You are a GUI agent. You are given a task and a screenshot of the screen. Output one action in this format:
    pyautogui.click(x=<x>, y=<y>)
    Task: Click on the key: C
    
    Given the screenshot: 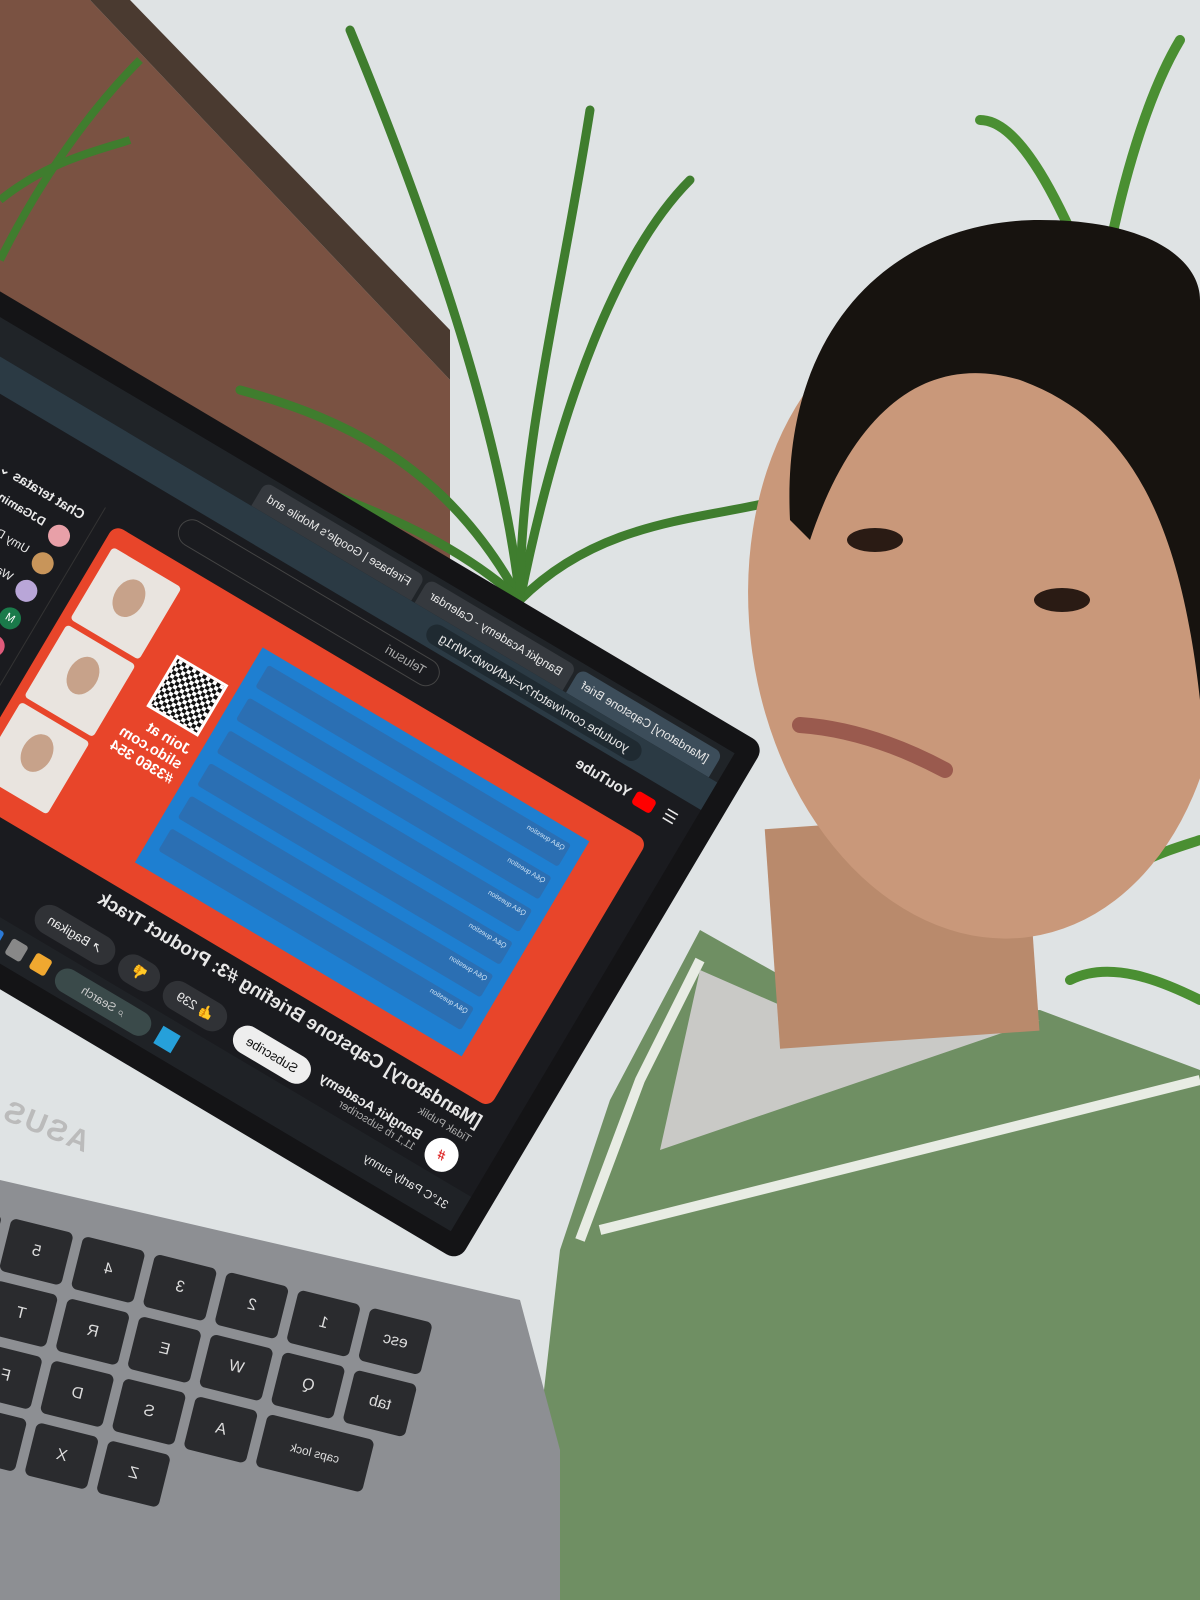 What is the action you would take?
    pyautogui.click(x=14, y=1438)
    